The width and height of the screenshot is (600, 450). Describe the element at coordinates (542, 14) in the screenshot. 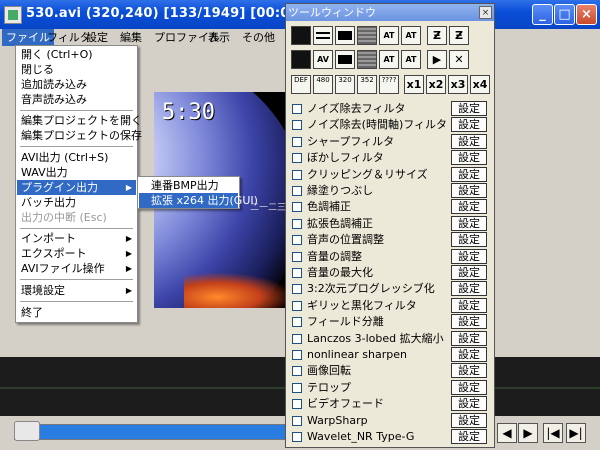

I see `minimize-button: _` at that location.